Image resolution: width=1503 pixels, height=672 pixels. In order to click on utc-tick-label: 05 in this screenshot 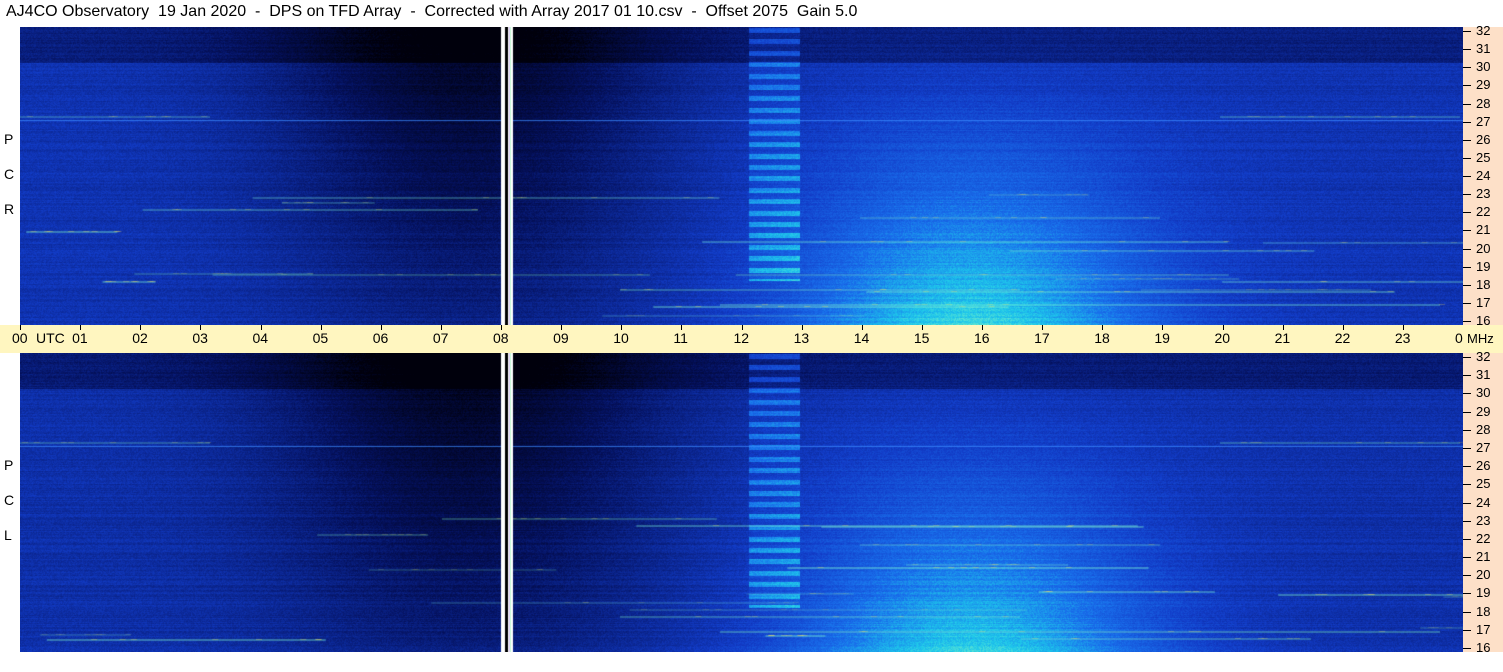, I will do `click(320, 338)`.